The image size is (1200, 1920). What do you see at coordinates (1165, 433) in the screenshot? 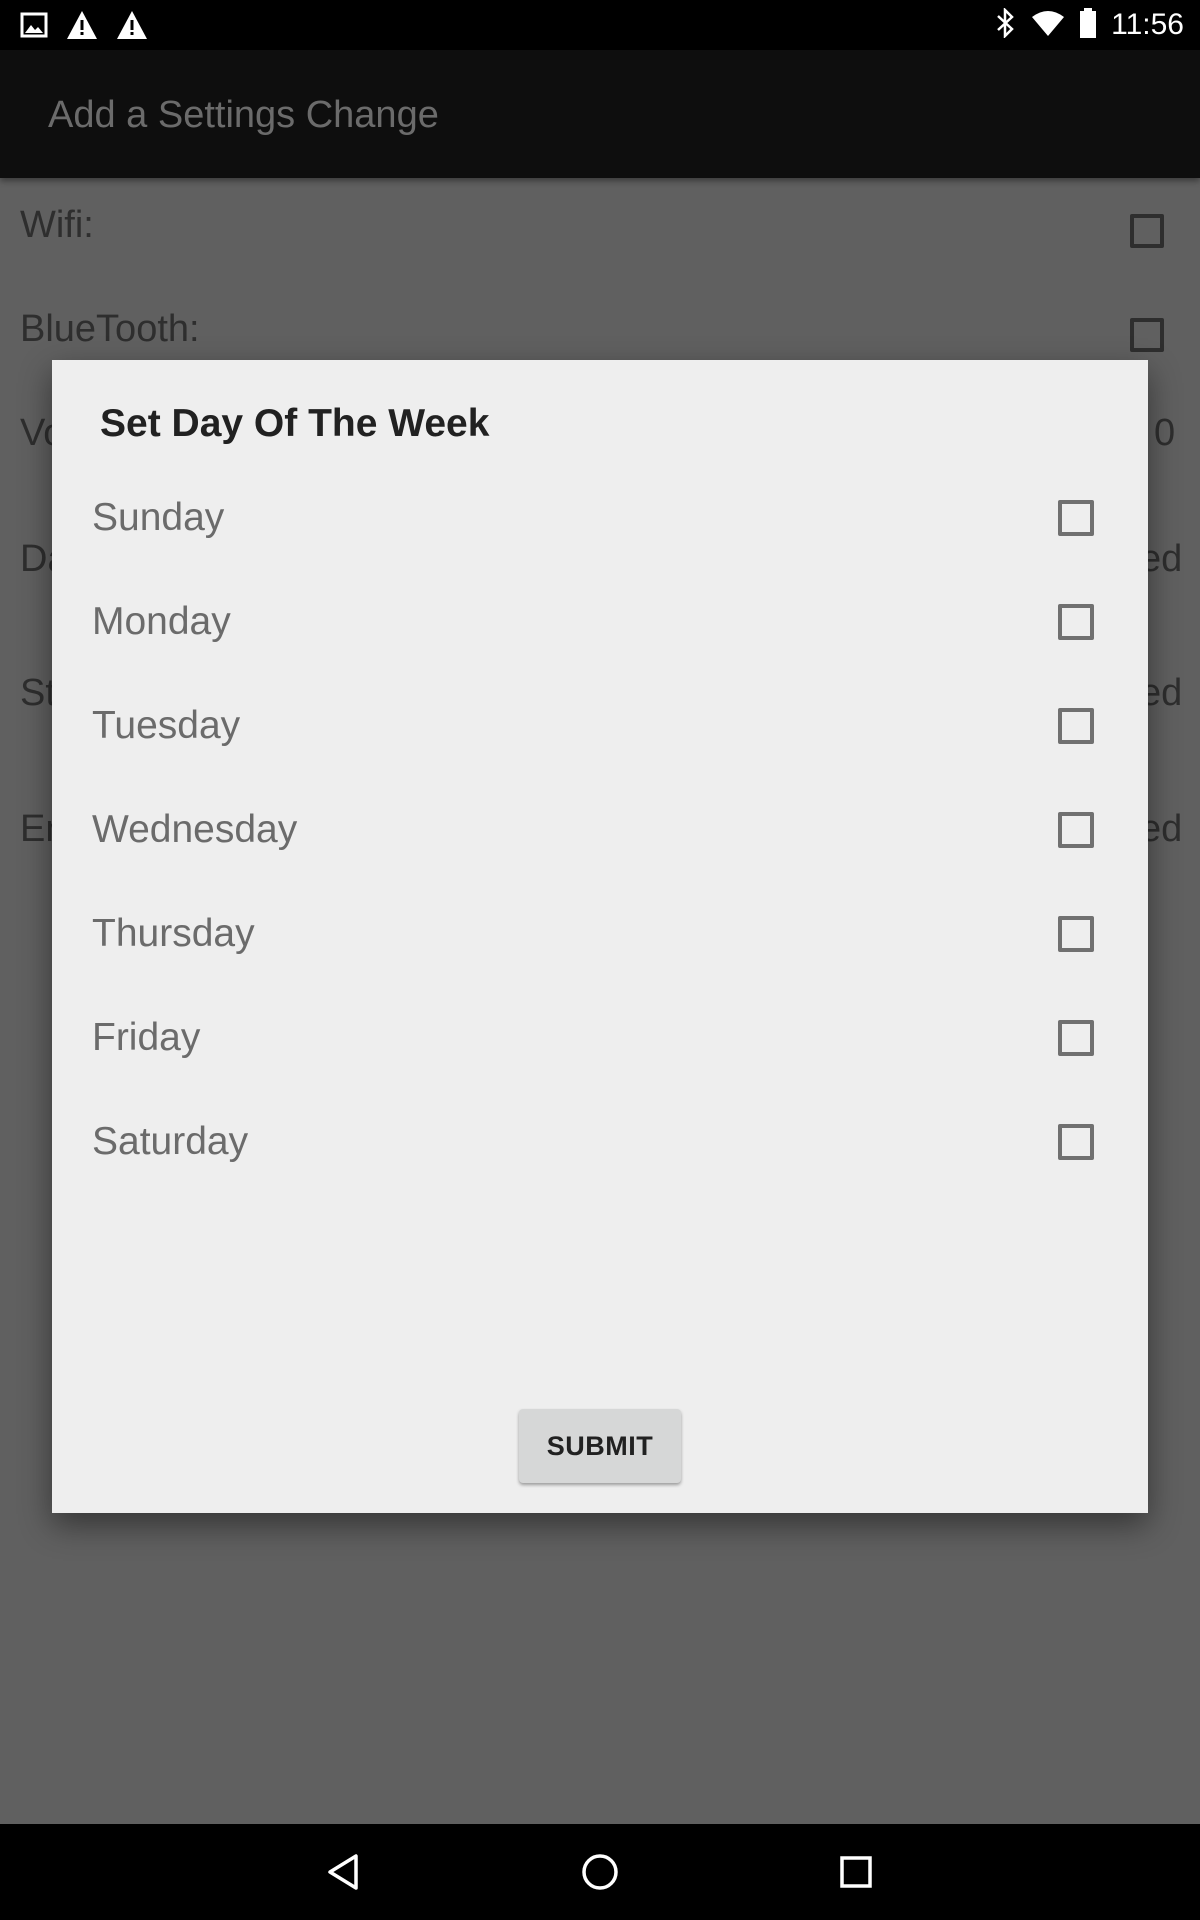
I see `volume-value: 0` at bounding box center [1165, 433].